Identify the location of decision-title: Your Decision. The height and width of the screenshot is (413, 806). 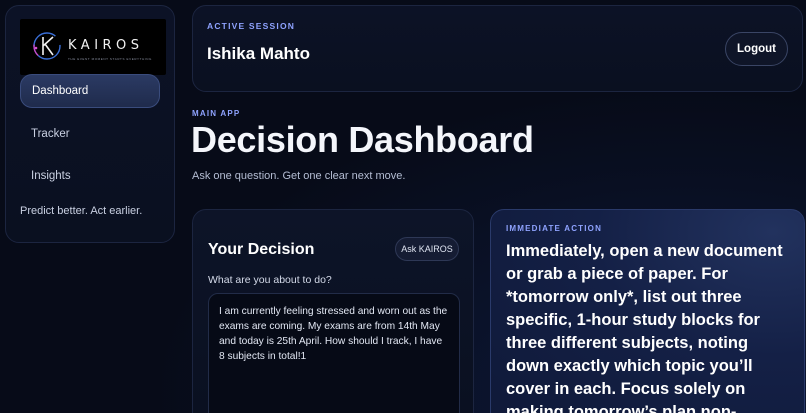
(261, 249).